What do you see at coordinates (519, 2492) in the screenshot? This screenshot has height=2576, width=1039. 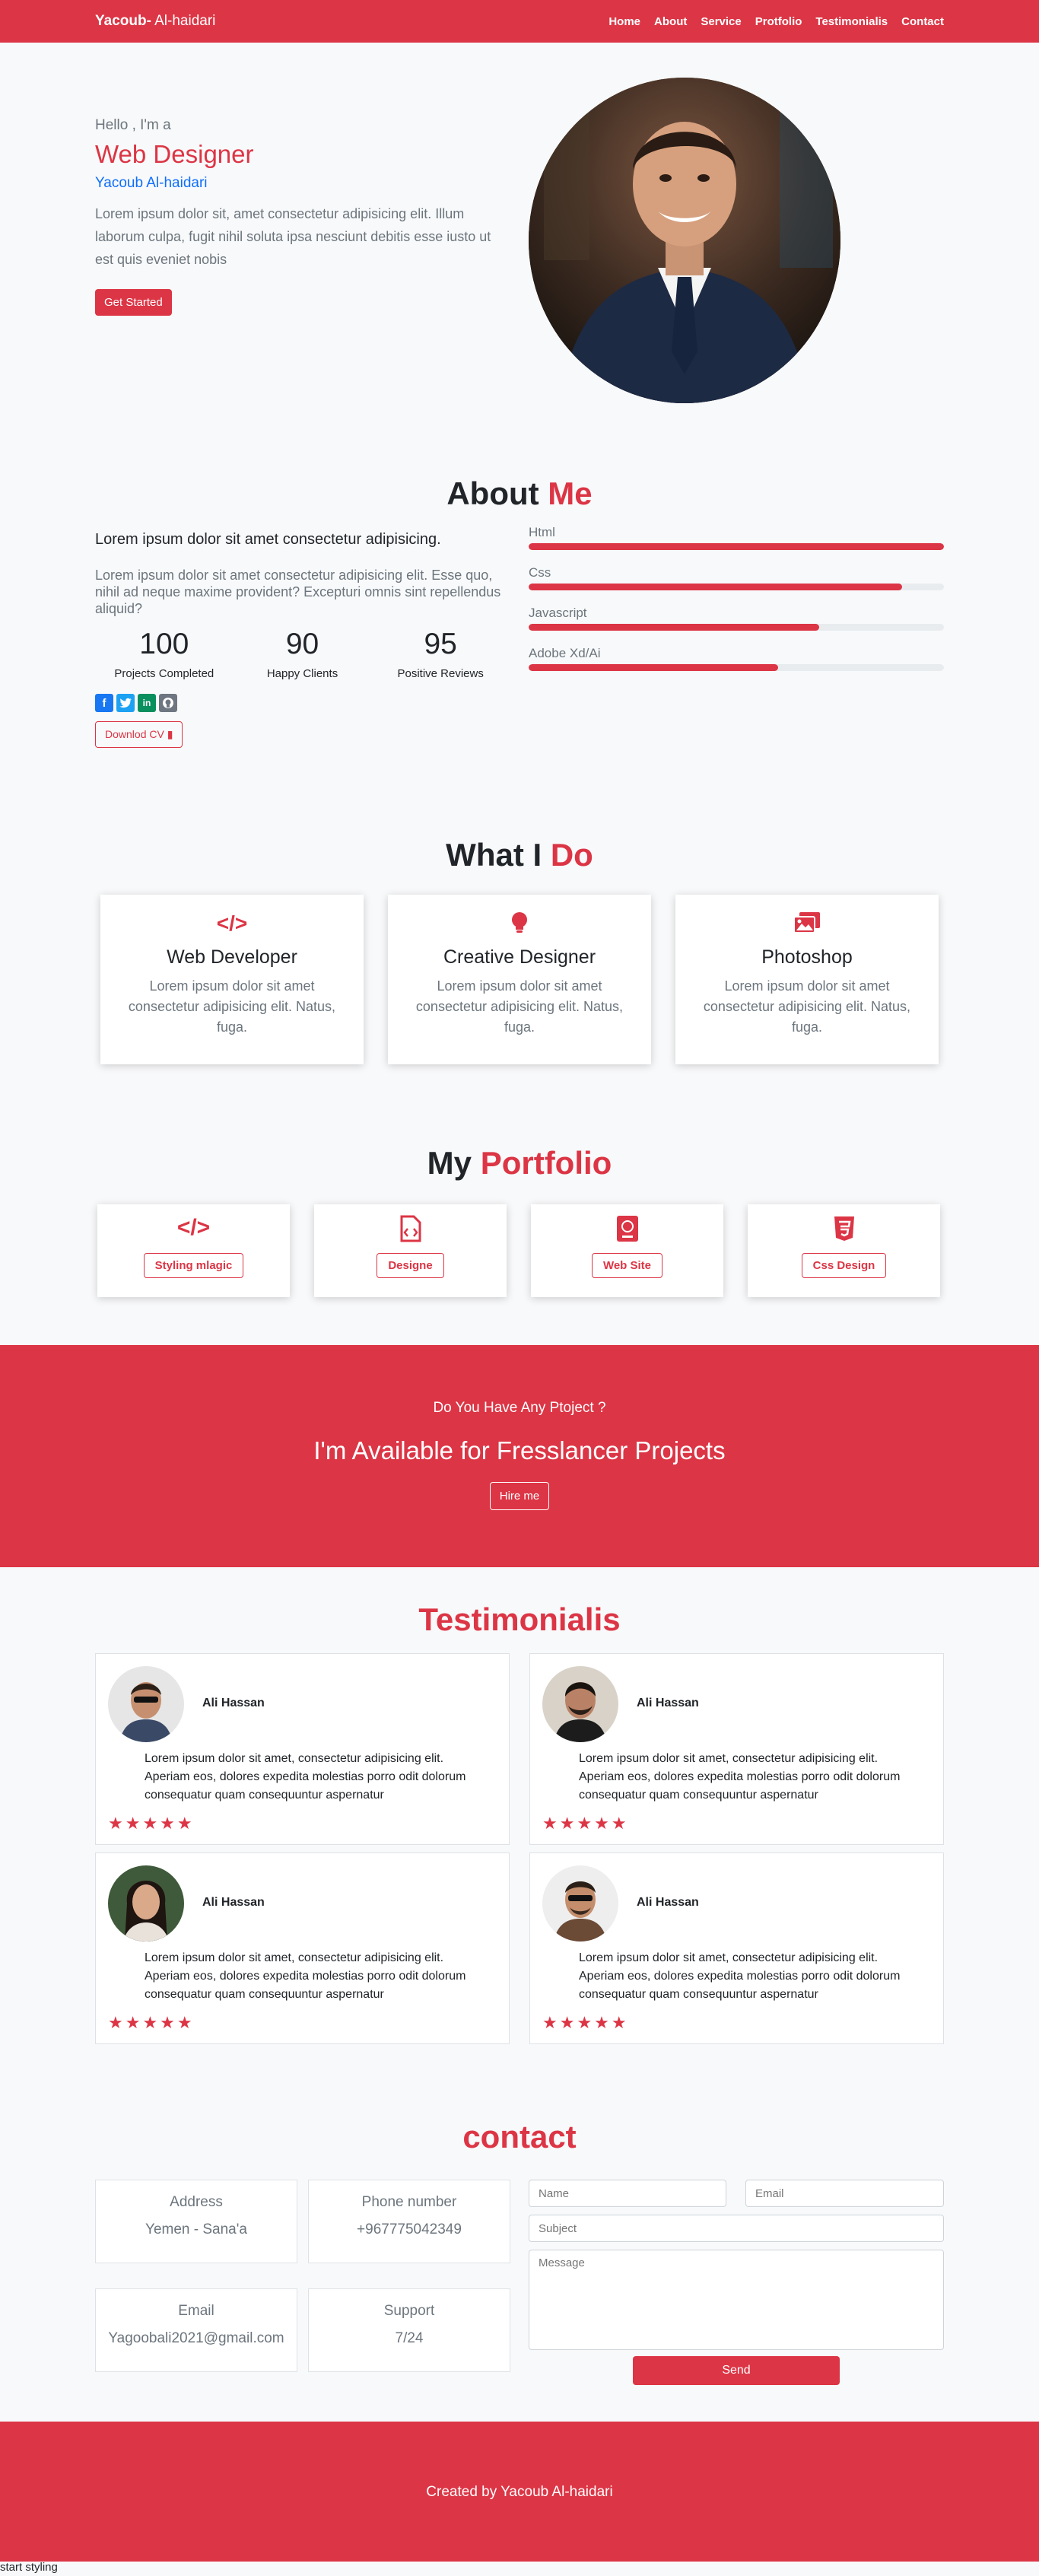 I see `footer: Created by Yacoub Al-haidari` at bounding box center [519, 2492].